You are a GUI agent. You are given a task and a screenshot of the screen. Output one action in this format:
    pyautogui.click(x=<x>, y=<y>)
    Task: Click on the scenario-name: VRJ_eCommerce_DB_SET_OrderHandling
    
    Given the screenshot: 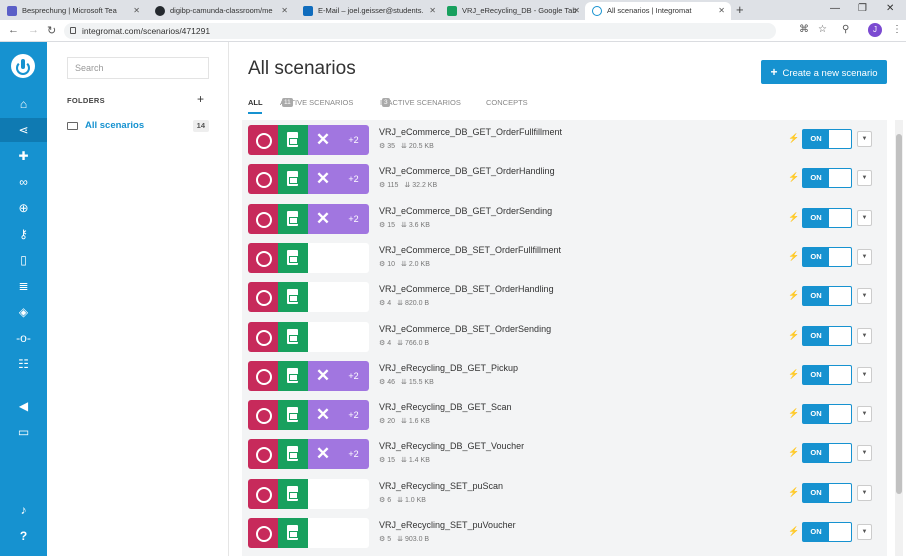 What is the action you would take?
    pyautogui.click(x=466, y=289)
    